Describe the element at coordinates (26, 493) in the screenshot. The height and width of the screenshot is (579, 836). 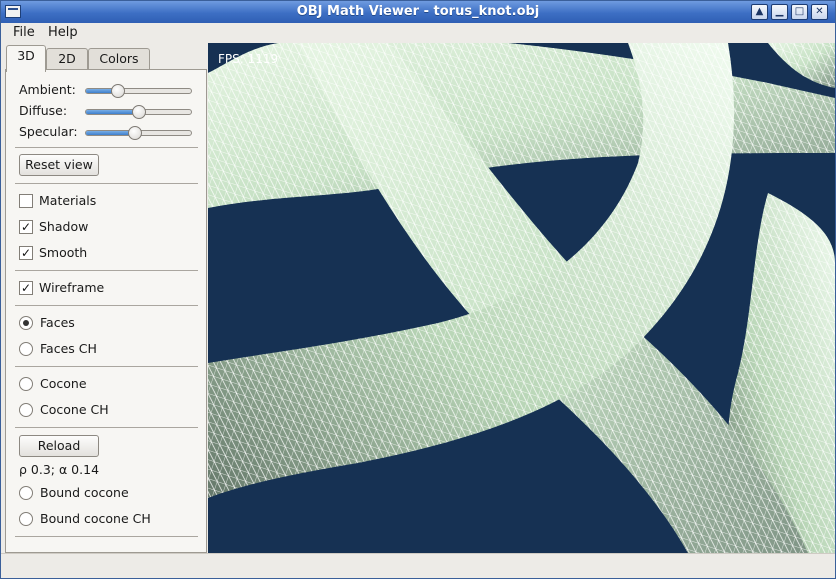
I see `bound-cocone-radio` at that location.